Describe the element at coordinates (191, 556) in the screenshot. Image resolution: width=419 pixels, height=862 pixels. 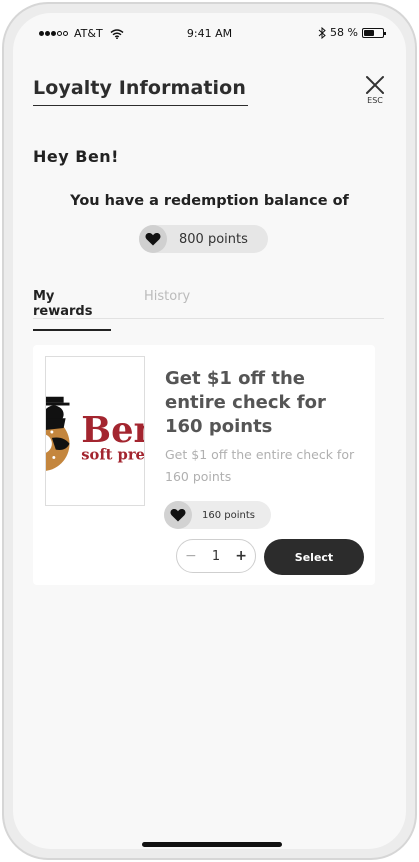
I see `decrement-button: −` at that location.